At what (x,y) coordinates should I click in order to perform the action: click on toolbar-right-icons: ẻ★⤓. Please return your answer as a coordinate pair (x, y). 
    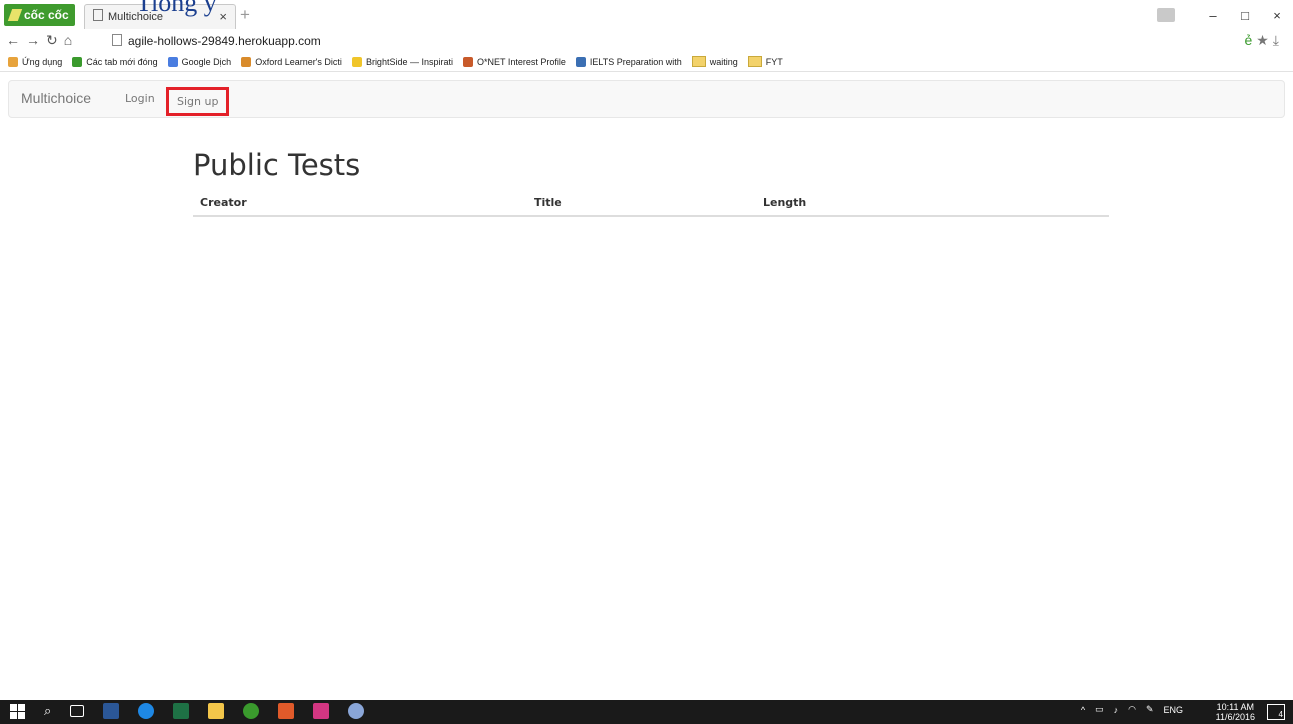
    Looking at the image, I should click on (1263, 40).